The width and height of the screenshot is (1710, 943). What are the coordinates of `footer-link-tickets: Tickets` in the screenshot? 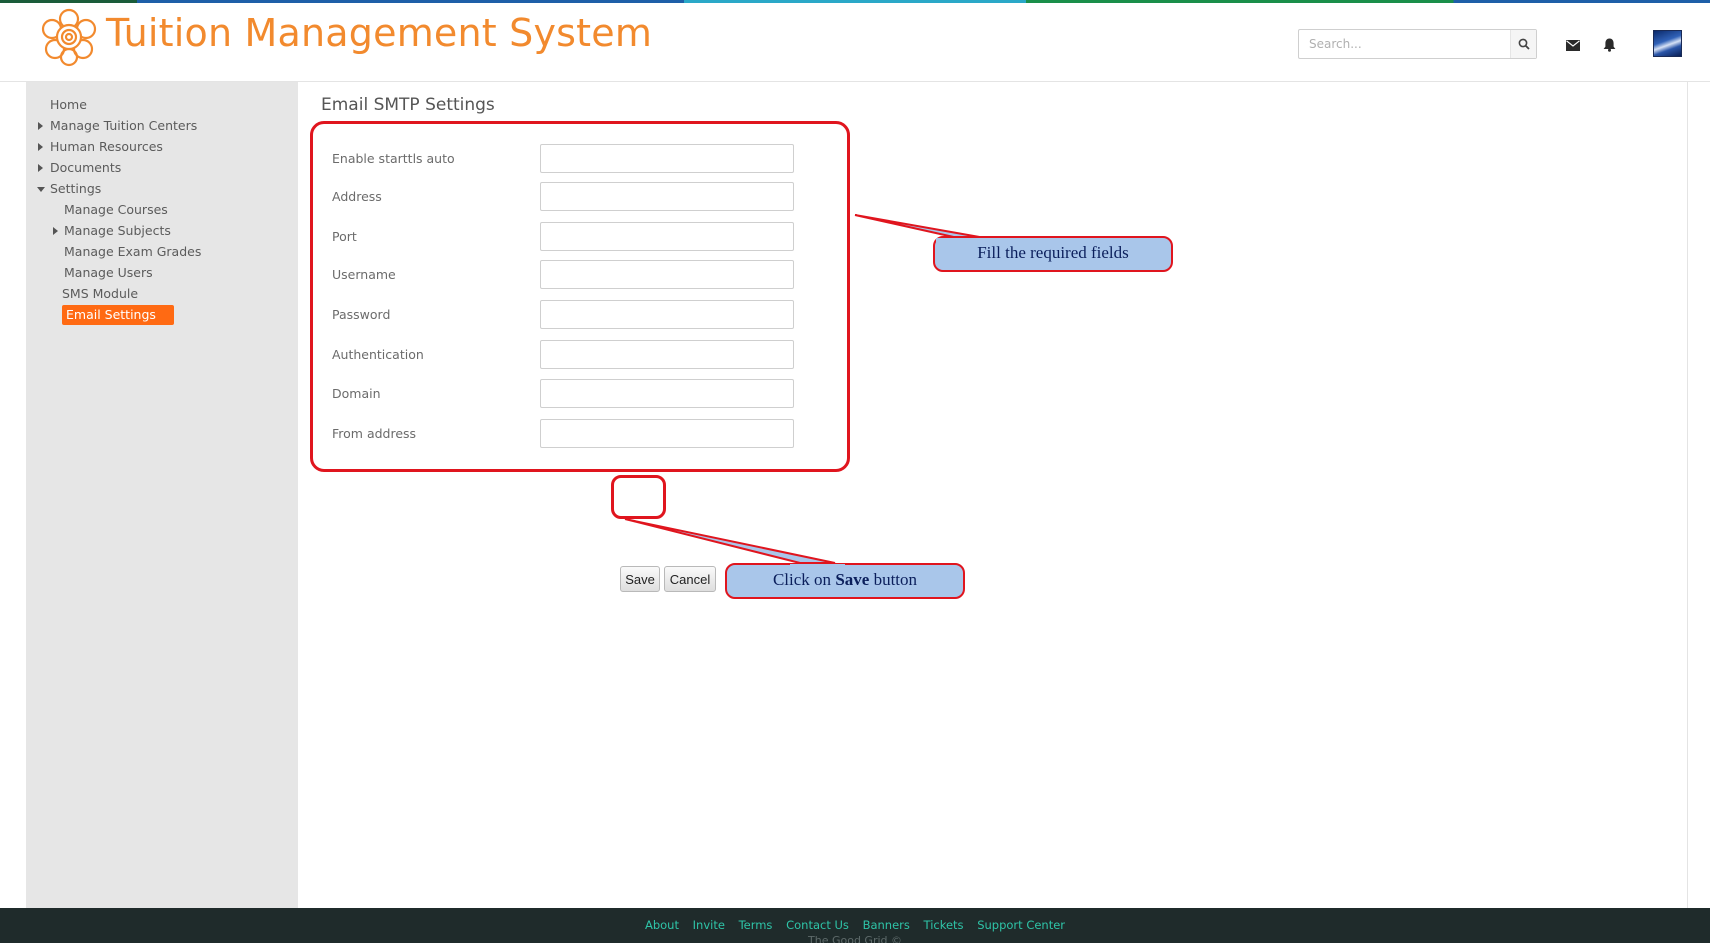 It's located at (944, 925).